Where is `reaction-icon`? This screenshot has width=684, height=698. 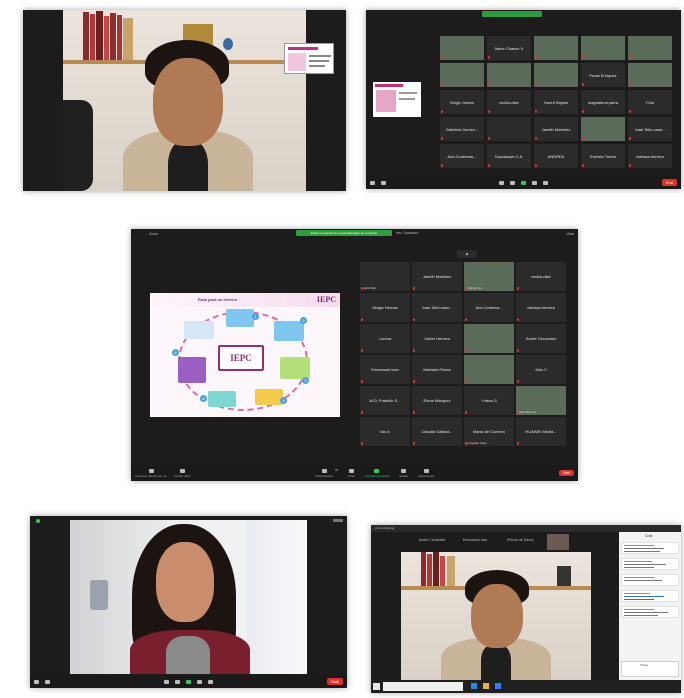 reaction-icon is located at coordinates (546, 182).